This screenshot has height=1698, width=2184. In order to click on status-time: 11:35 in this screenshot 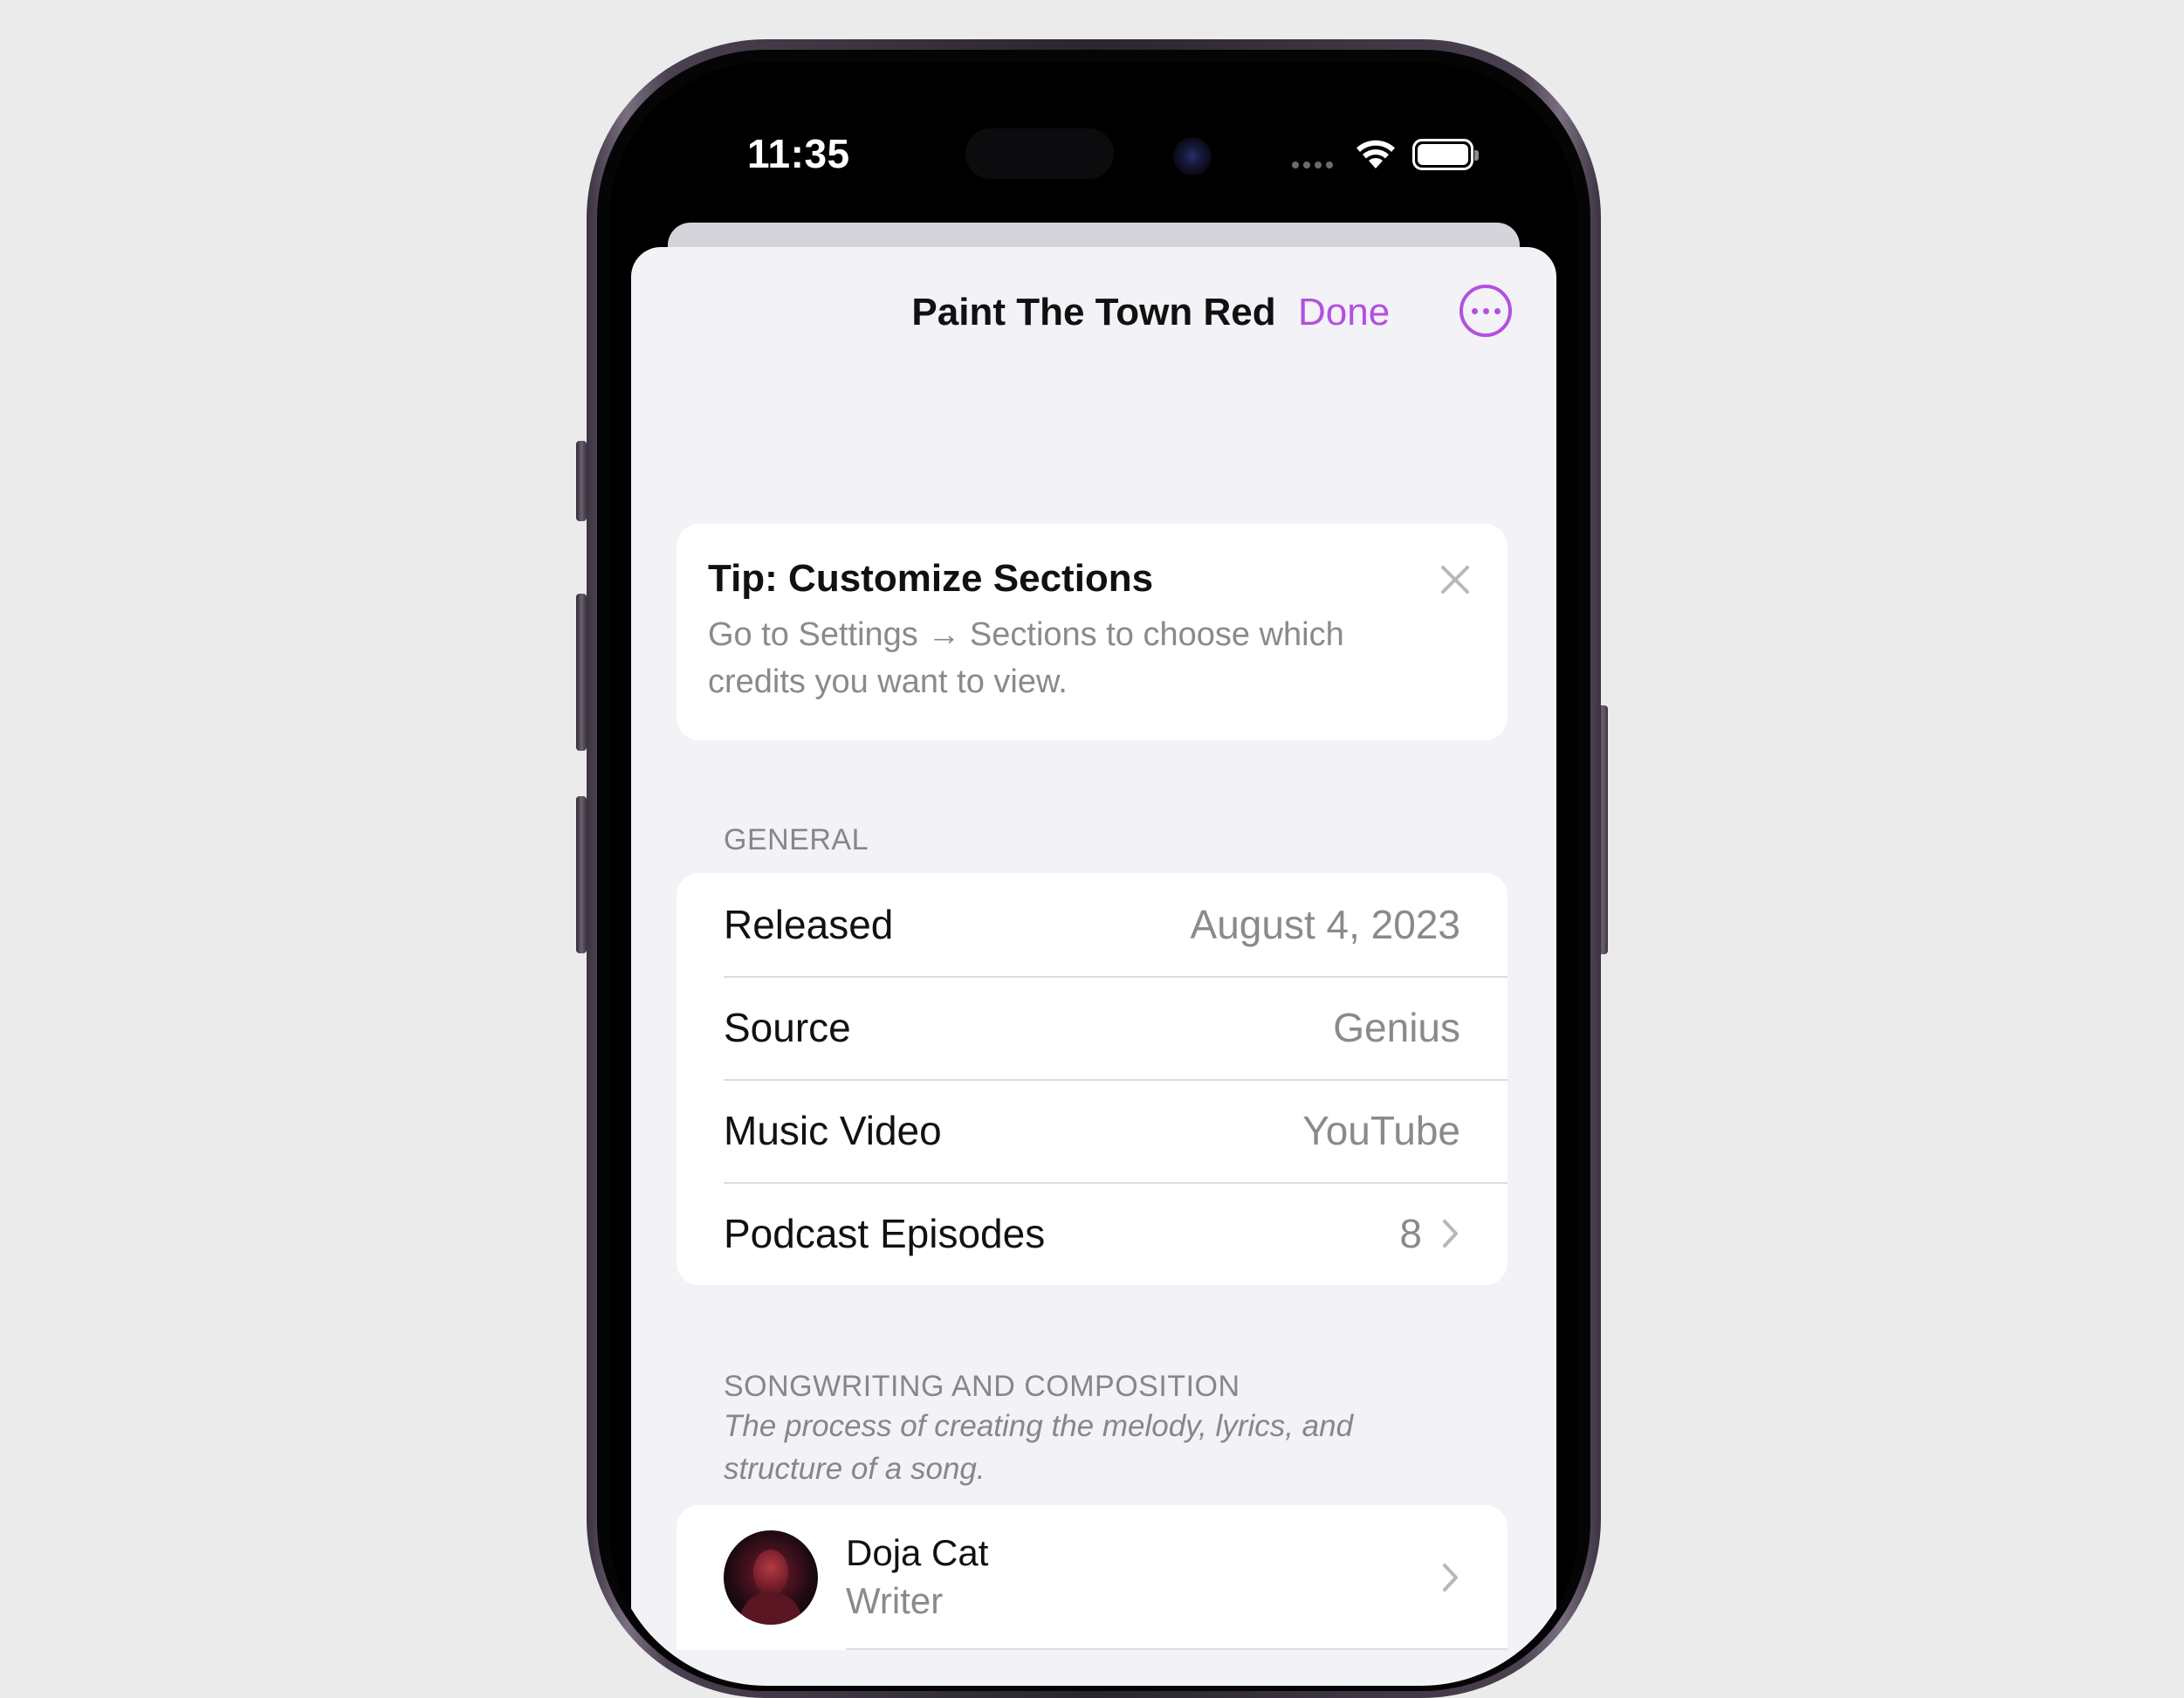, I will do `click(798, 153)`.